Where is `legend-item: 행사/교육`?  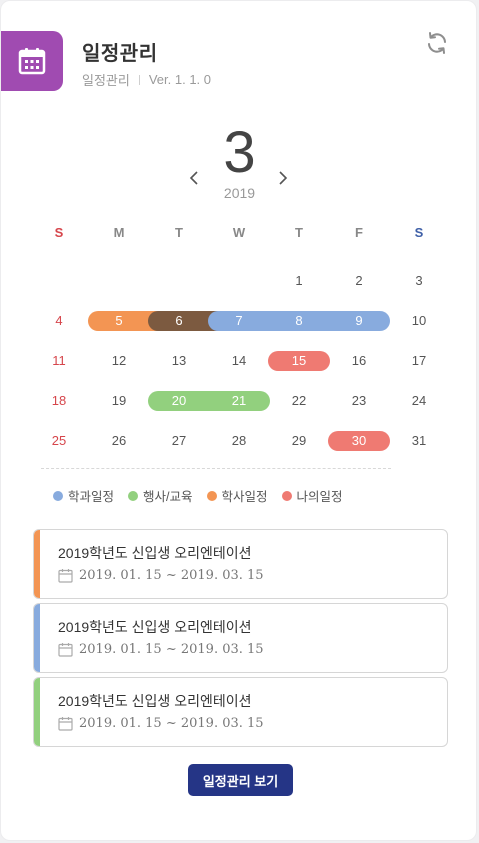
legend-item: 행사/교육 is located at coordinates (160, 495).